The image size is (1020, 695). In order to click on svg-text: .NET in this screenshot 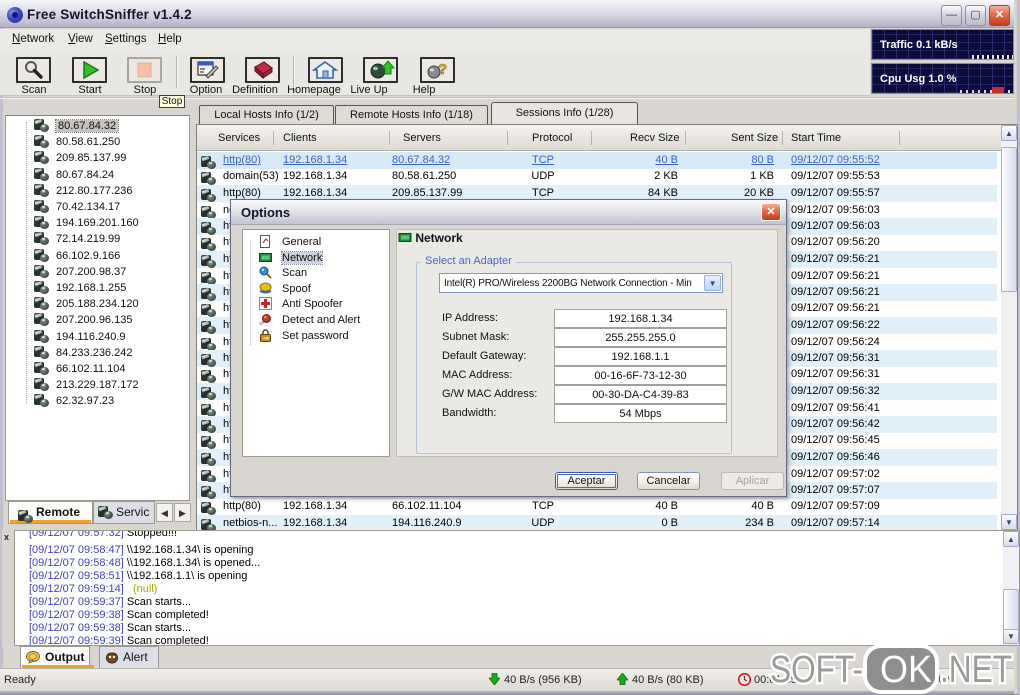, I will do `click(976, 670)`.